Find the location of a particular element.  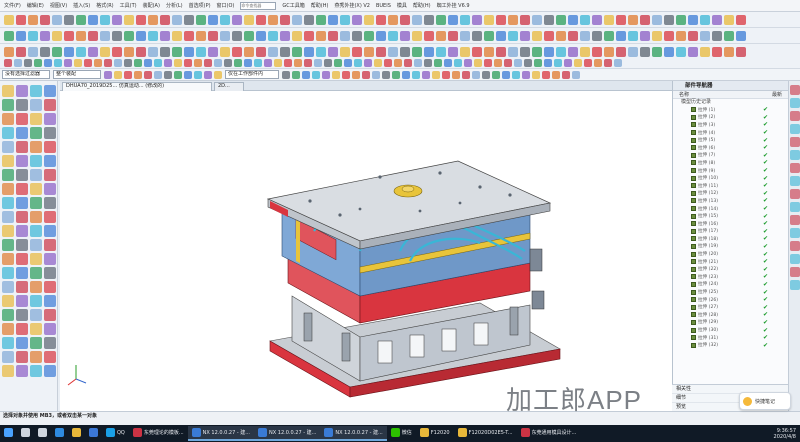

feature-node: 拉伸 (1) ✔ is located at coordinates (730, 110).